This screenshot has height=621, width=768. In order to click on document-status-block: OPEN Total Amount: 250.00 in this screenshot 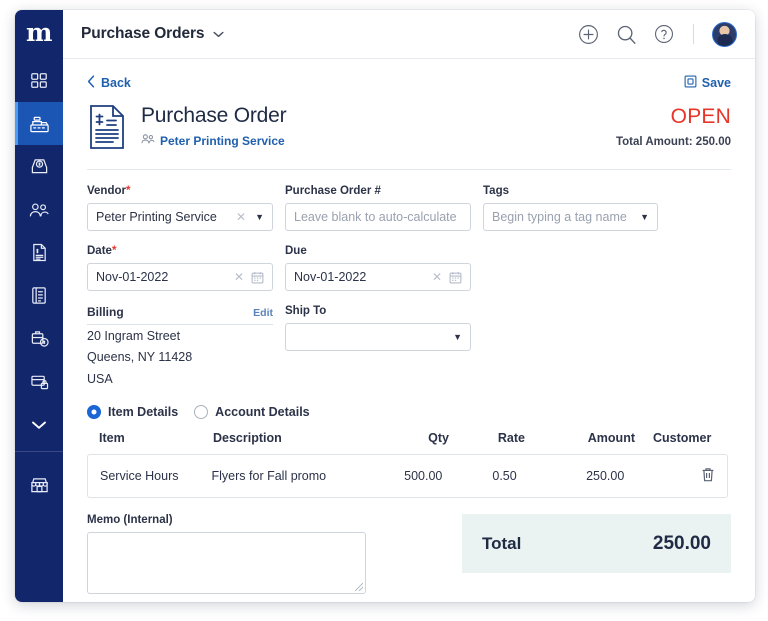, I will do `click(673, 125)`.